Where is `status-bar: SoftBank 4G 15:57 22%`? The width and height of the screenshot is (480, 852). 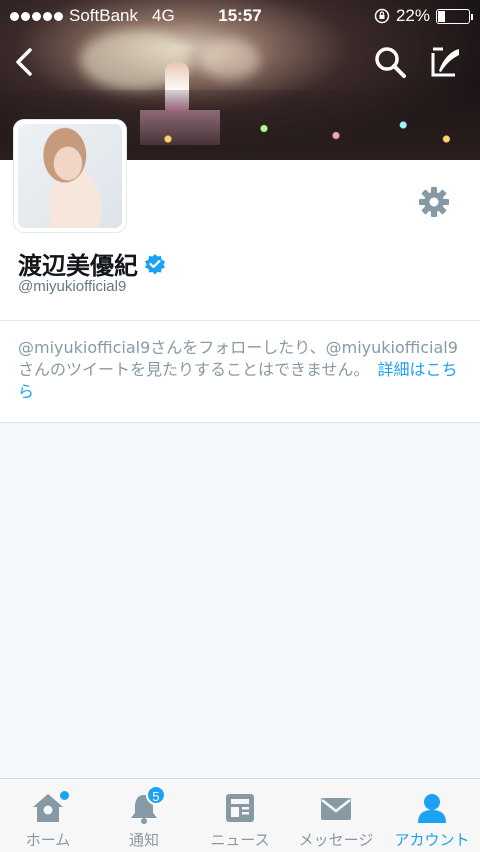
status-bar: SoftBank 4G 15:57 22% is located at coordinates (240, 16).